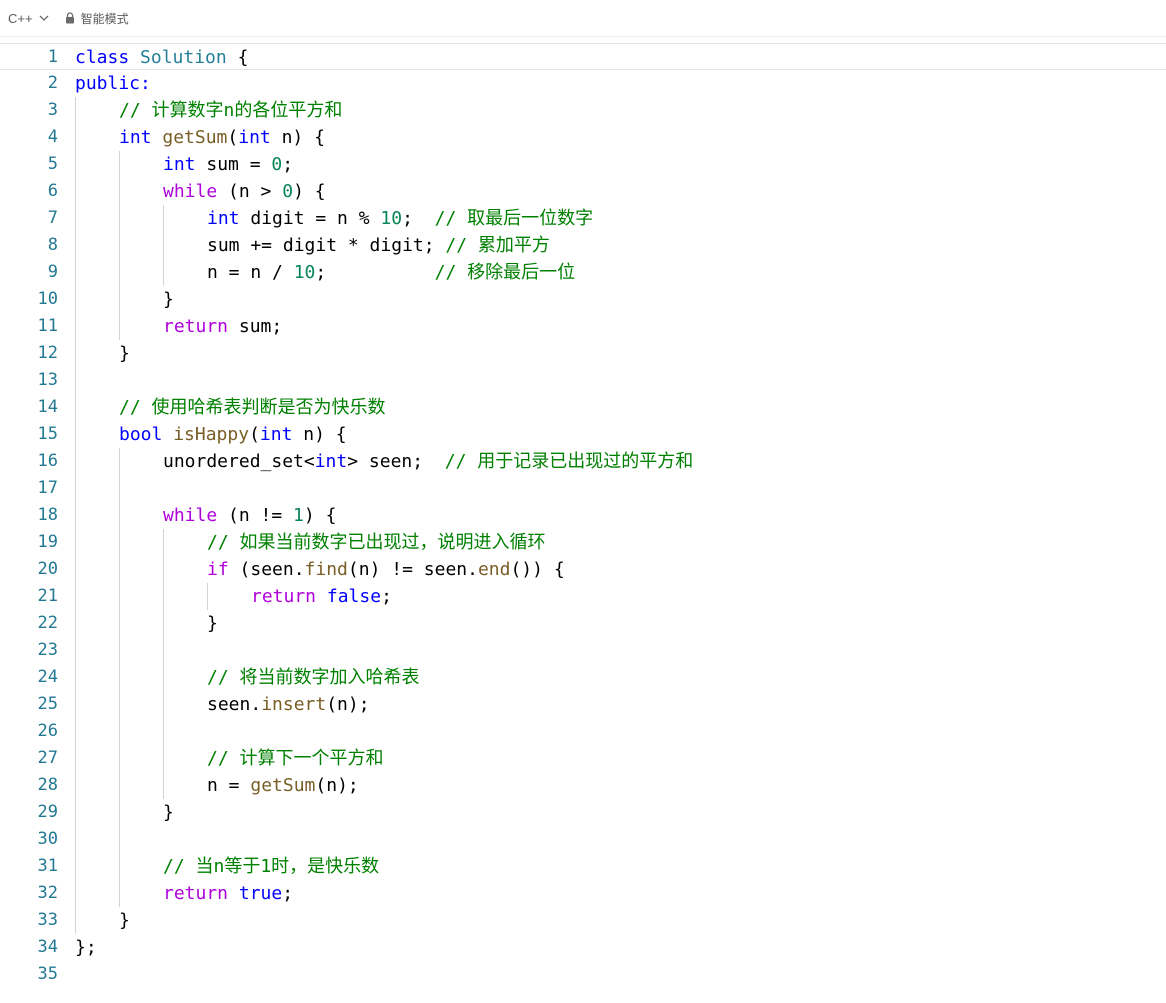 This screenshot has height=1003, width=1166. Describe the element at coordinates (583, 596) in the screenshot. I see `code-line: 21 return false;` at that location.